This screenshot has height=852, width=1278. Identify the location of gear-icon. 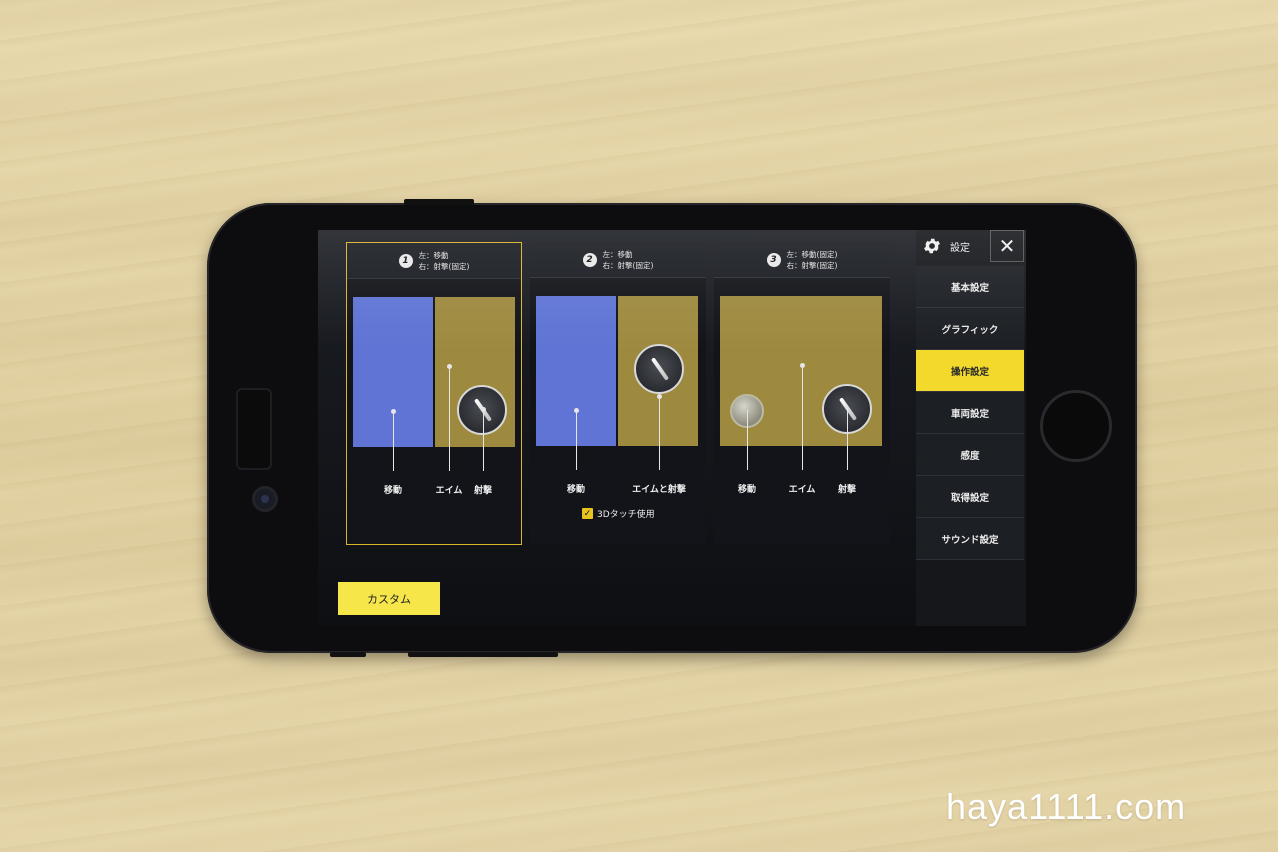
(932, 246).